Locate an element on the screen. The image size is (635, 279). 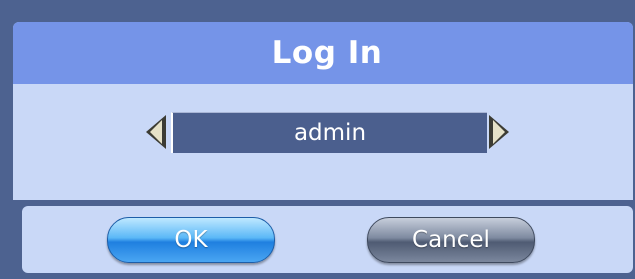
ok-button-label: OK is located at coordinates (191, 240).